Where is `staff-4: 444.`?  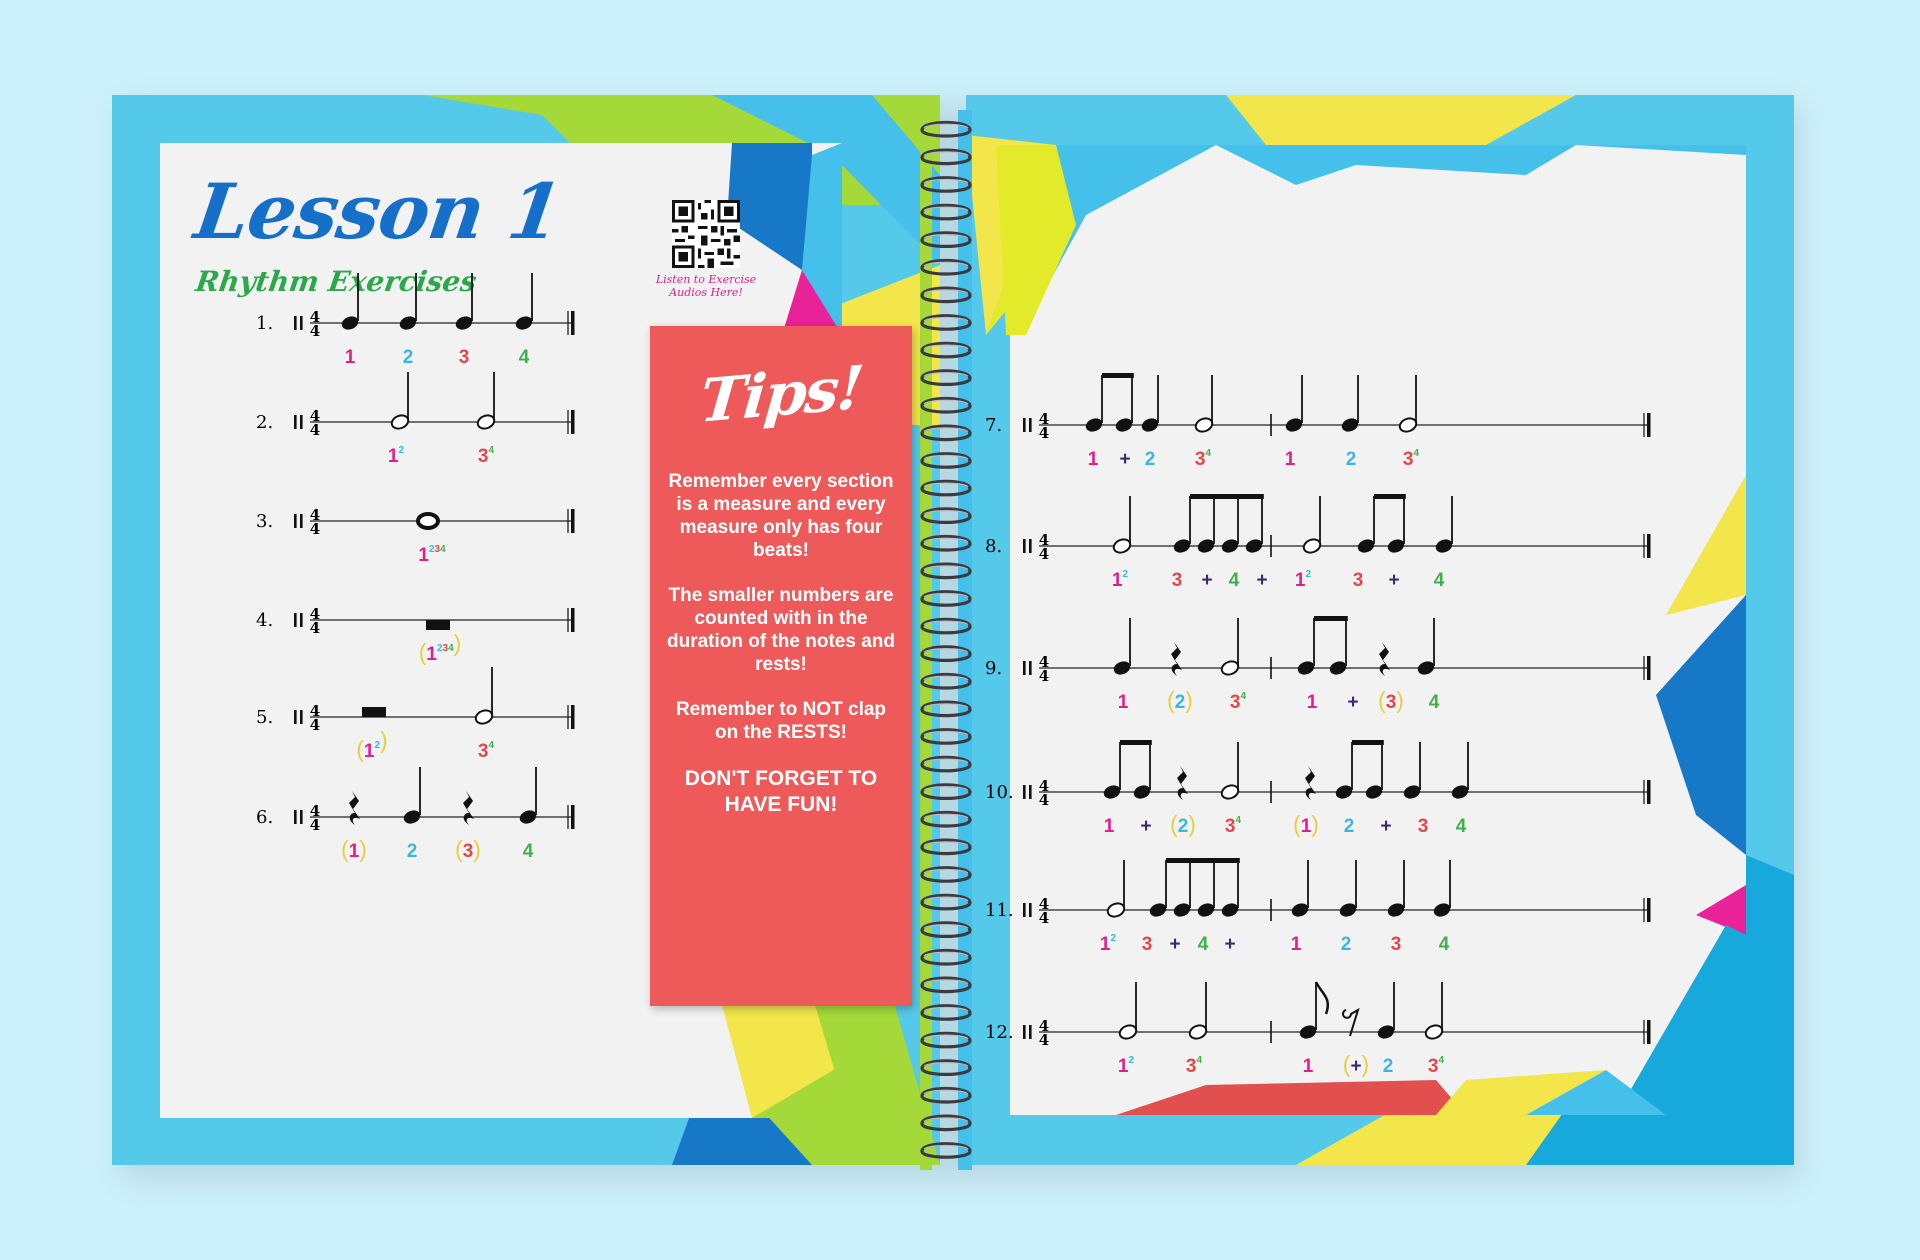 staff-4: 444. is located at coordinates (415, 621).